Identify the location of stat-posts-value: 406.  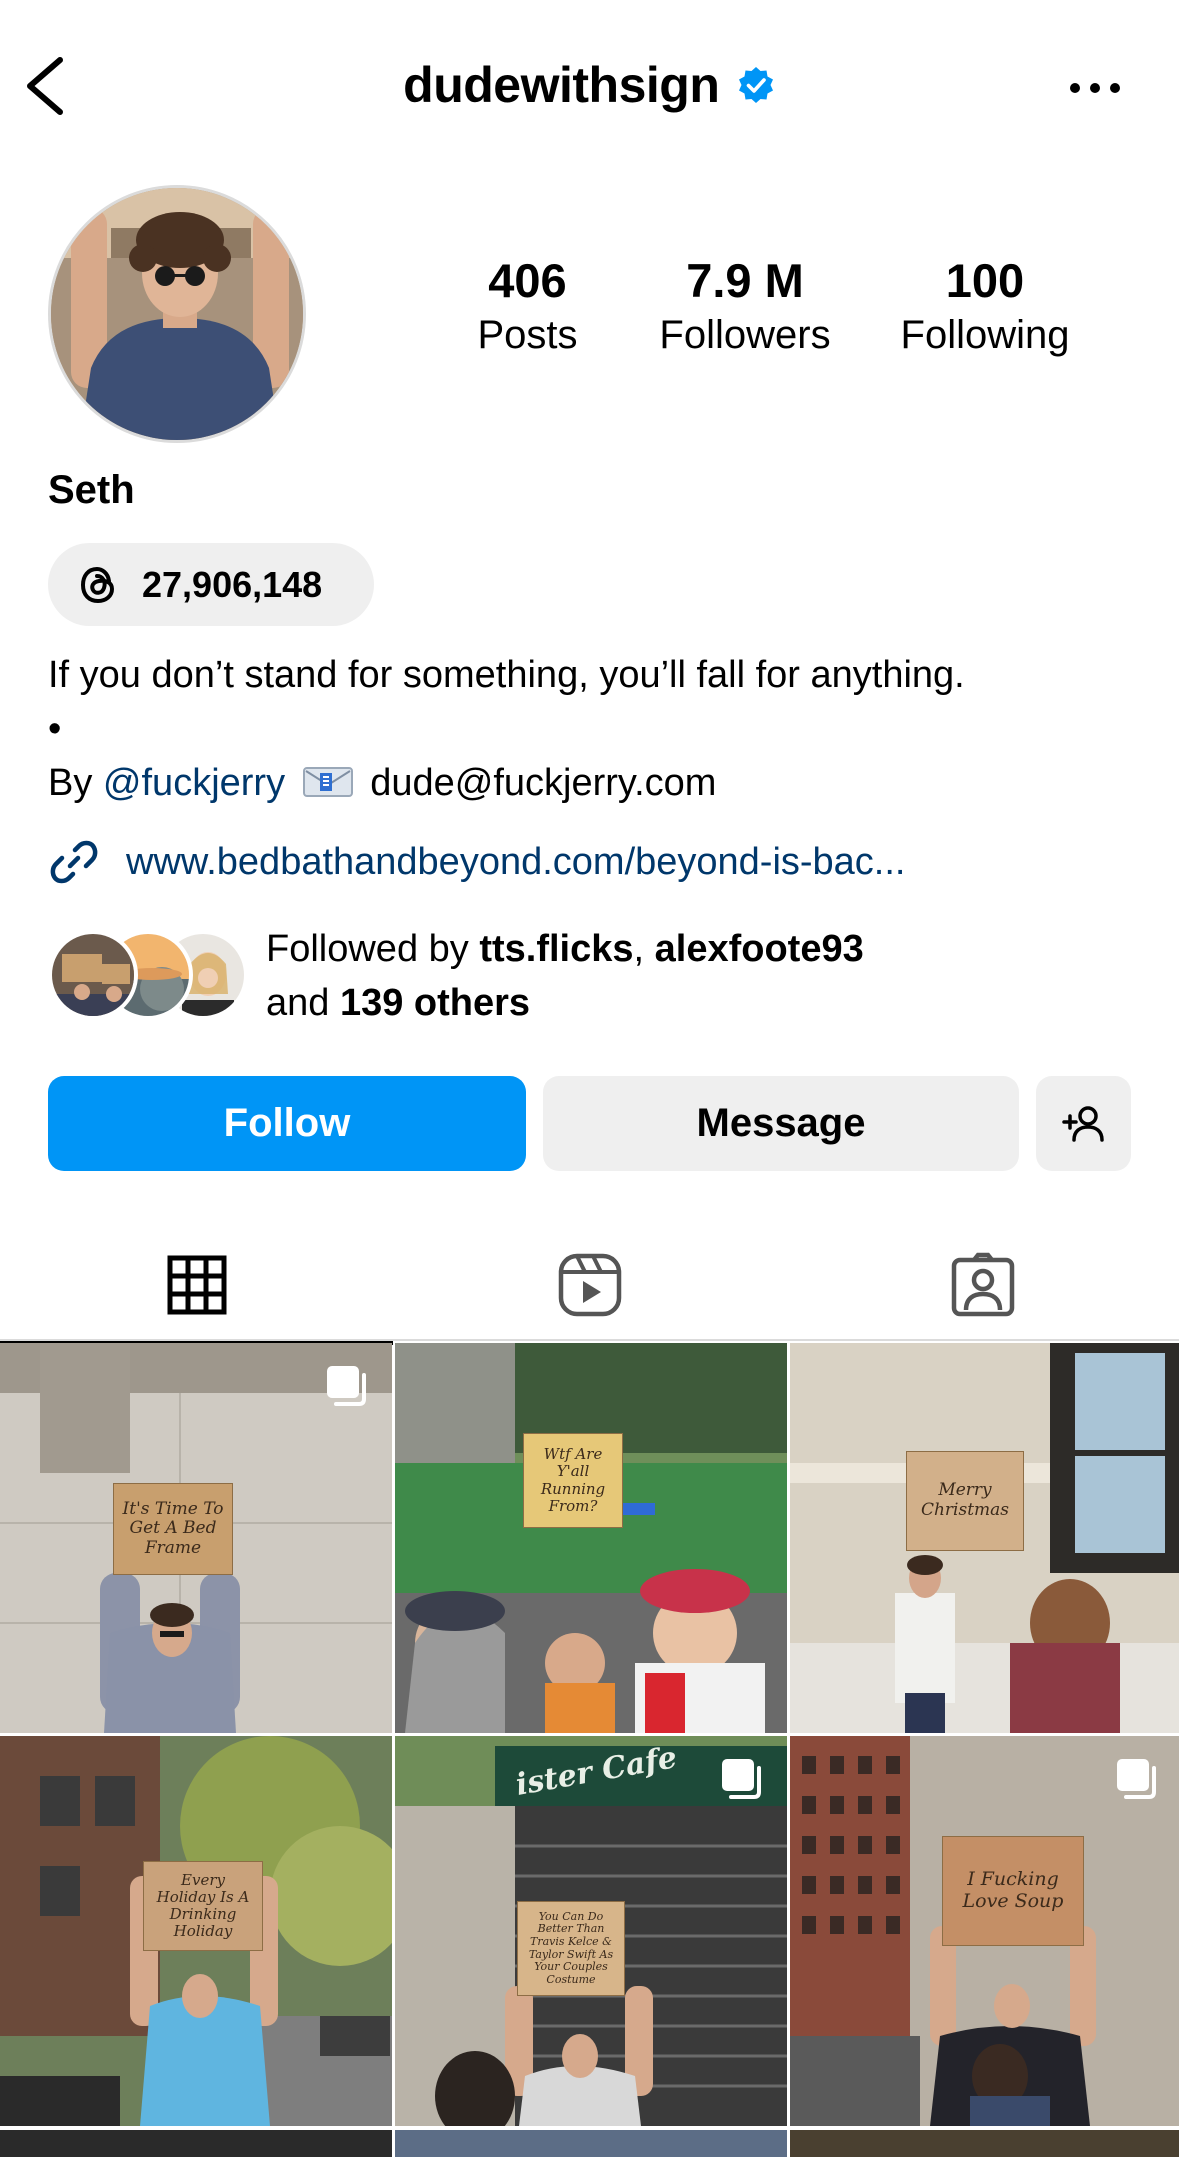
(527, 280).